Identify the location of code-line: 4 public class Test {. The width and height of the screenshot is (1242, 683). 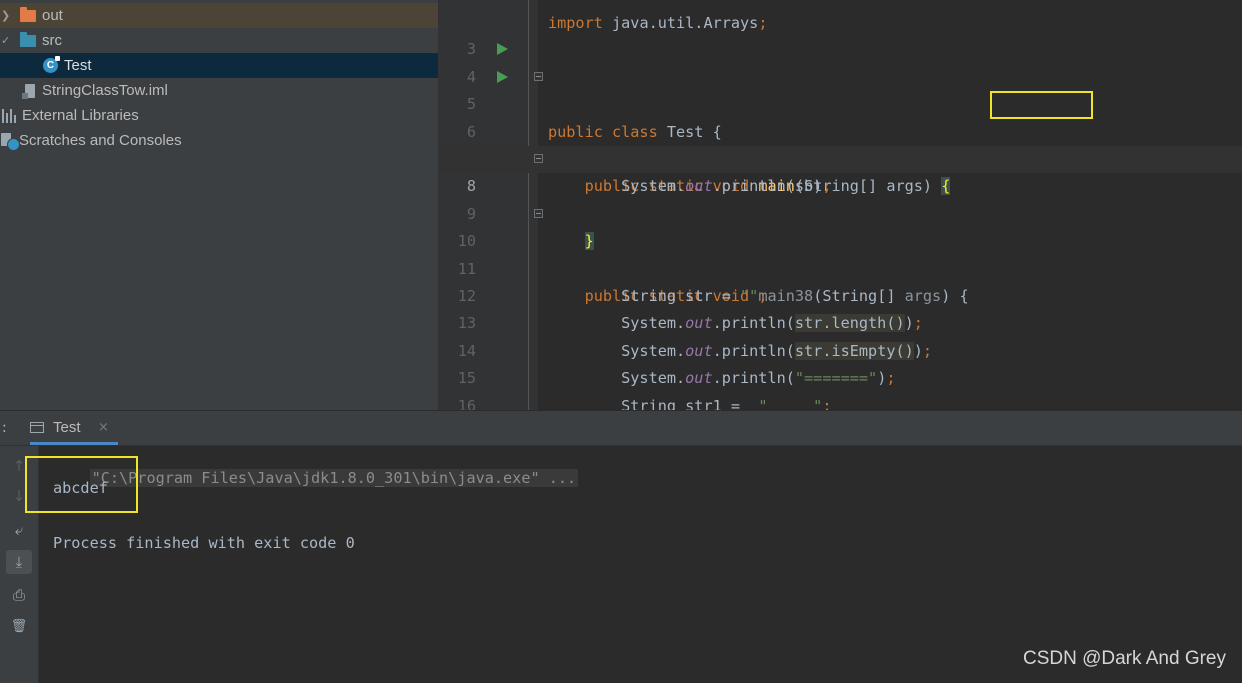
(840, 88).